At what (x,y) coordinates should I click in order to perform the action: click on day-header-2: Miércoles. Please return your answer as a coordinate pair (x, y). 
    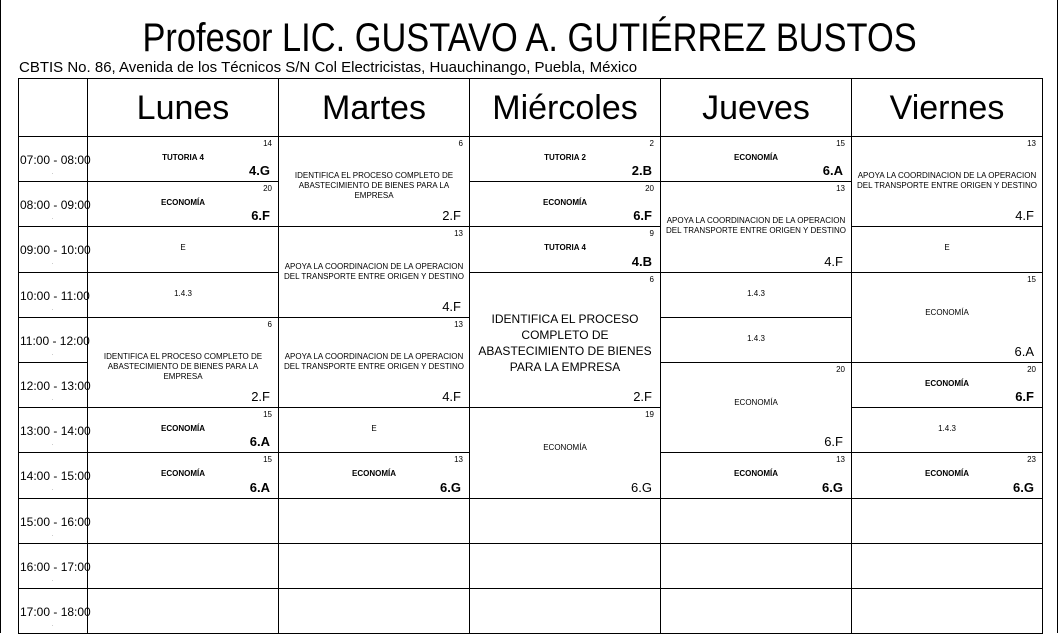
    Looking at the image, I should click on (565, 108).